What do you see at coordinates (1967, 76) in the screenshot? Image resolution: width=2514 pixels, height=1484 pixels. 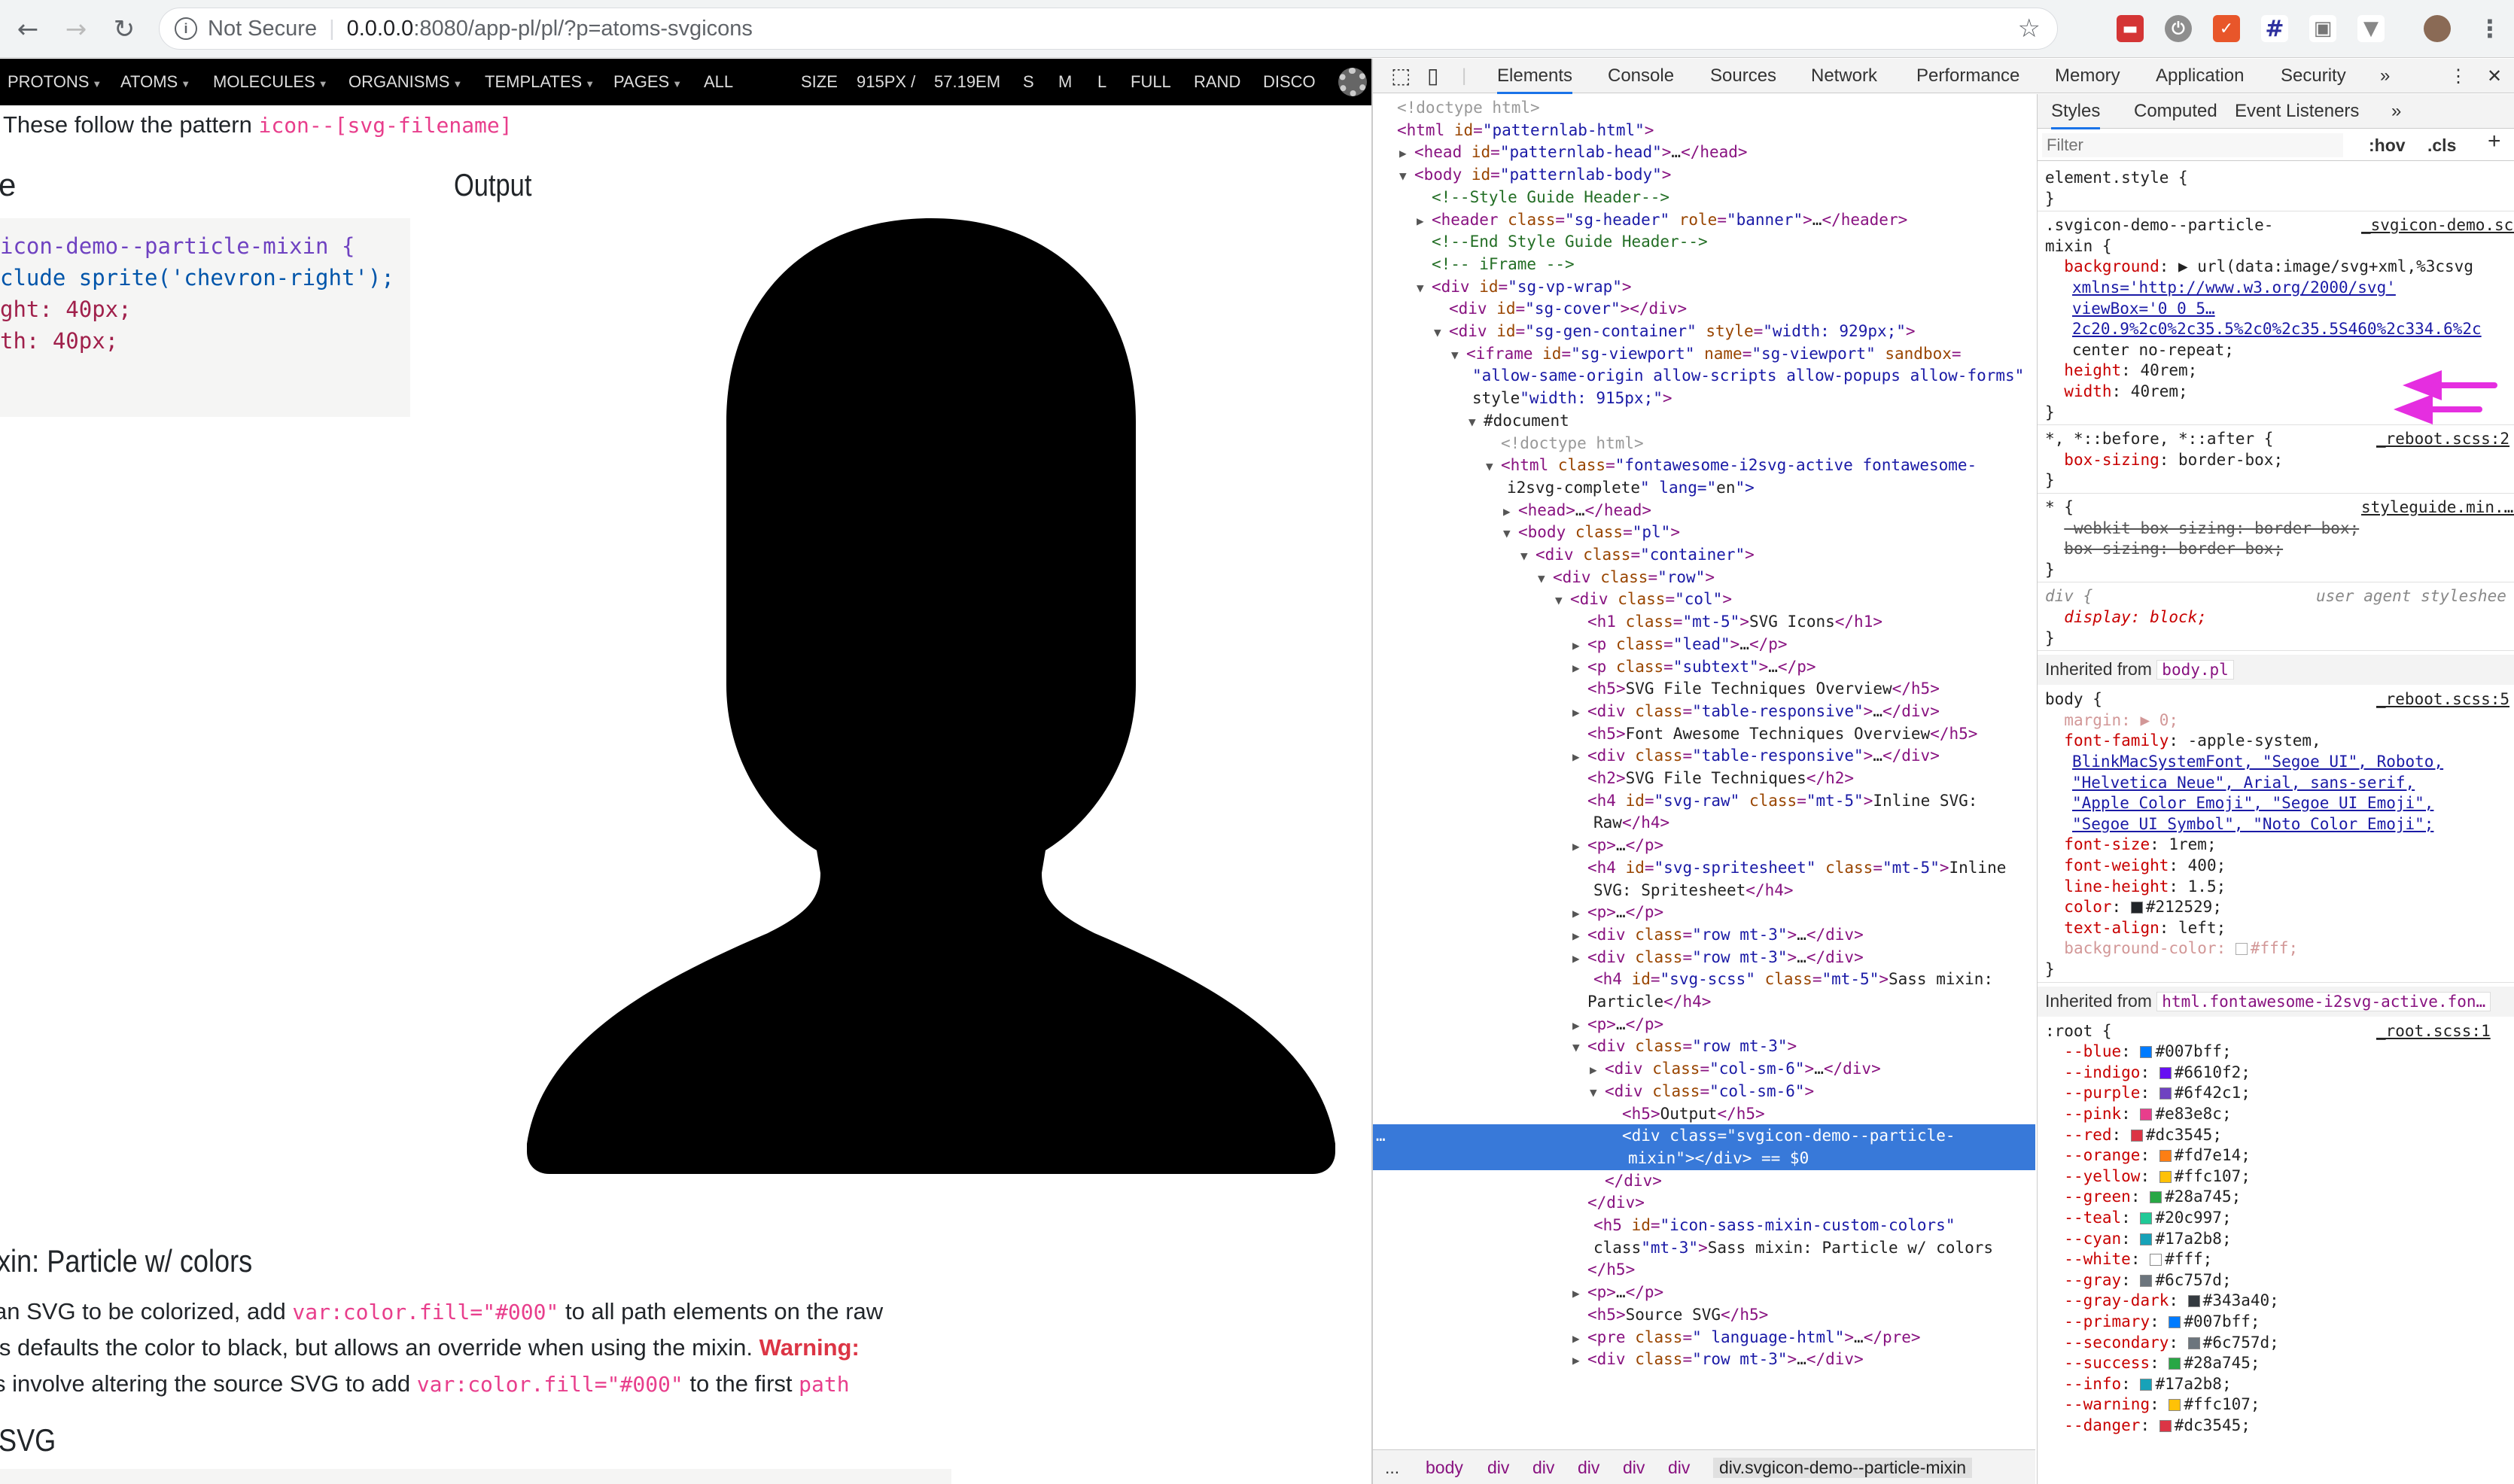 I see `tab-performance: Performance` at bounding box center [1967, 76].